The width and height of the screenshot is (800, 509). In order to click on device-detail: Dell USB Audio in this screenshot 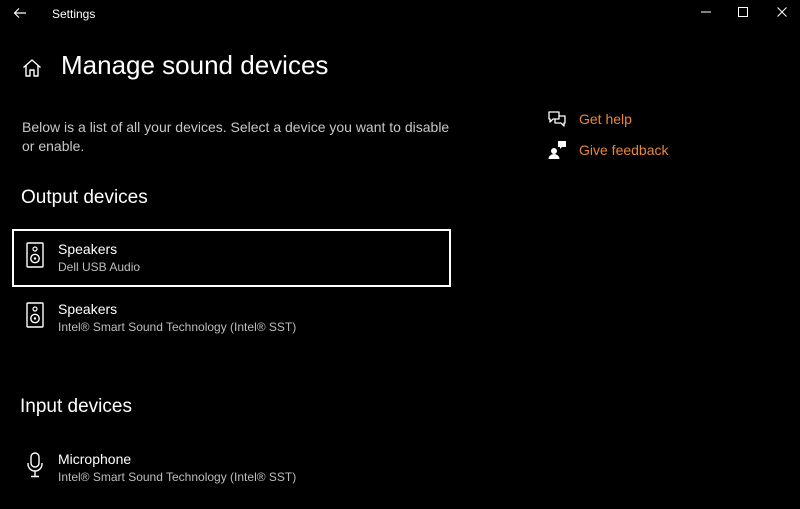, I will do `click(99, 267)`.